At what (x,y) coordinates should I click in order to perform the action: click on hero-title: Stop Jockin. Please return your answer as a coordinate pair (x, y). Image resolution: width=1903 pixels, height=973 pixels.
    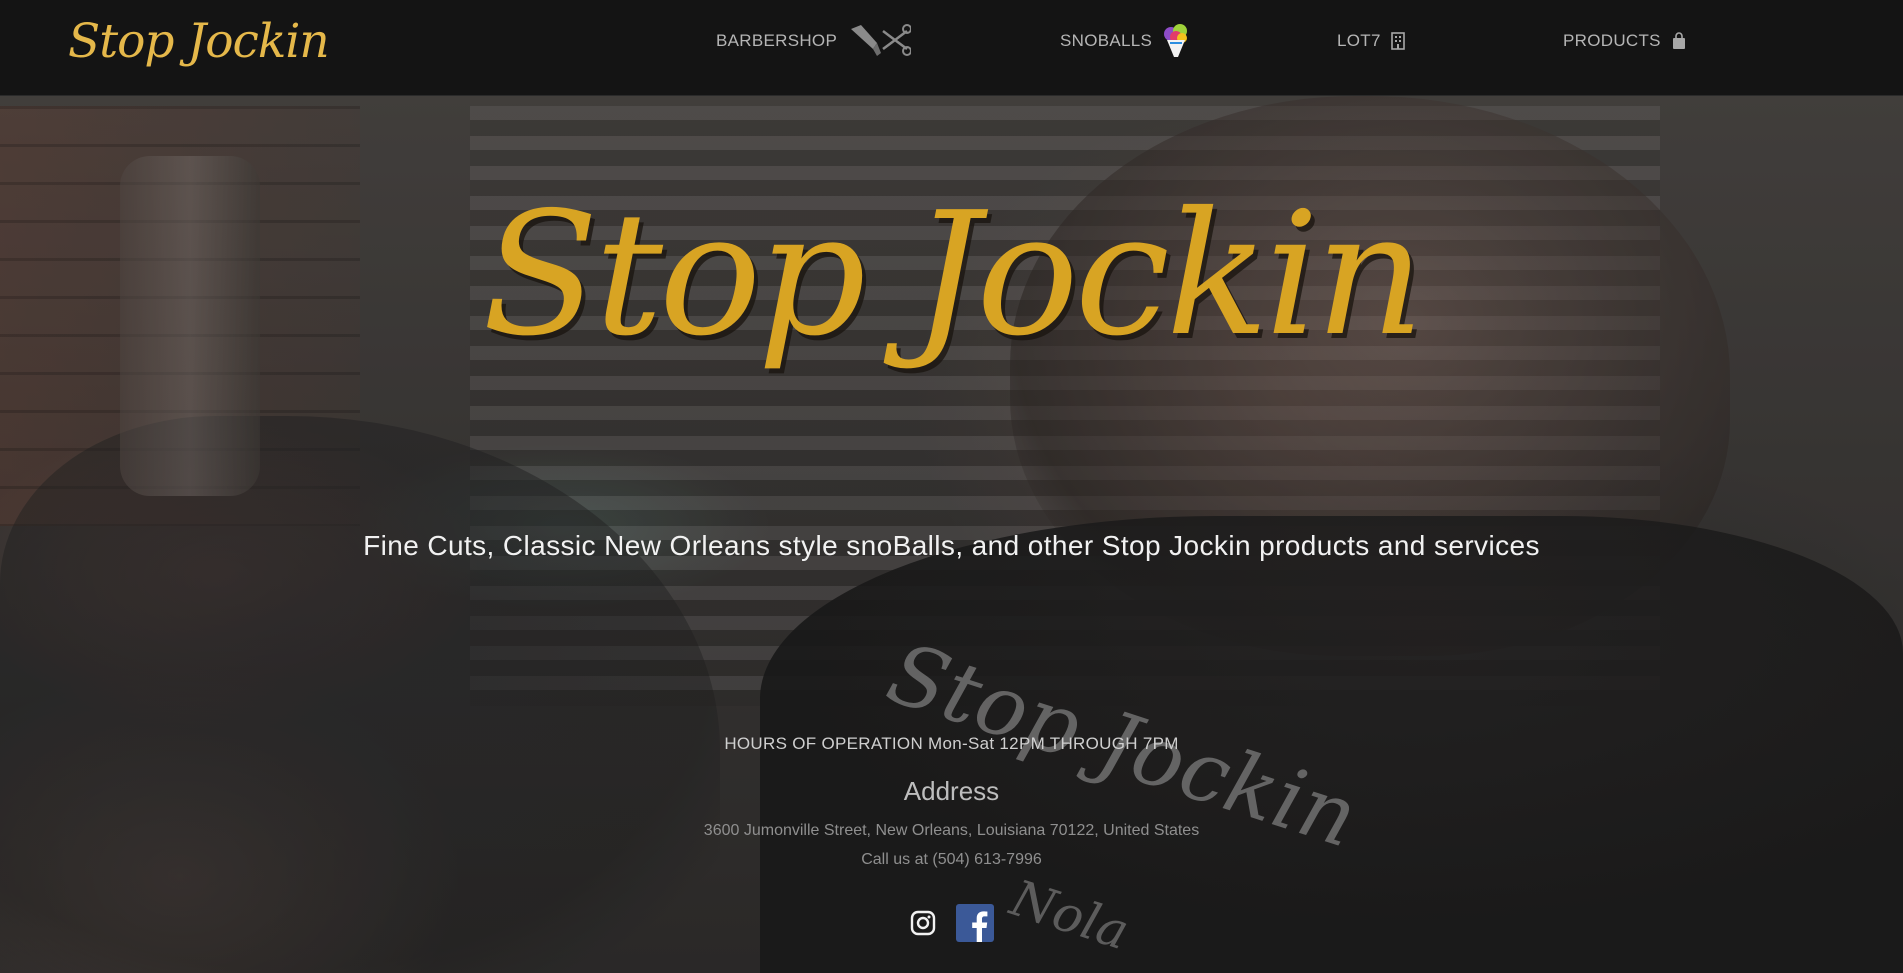
    Looking at the image, I should click on (953, 275).